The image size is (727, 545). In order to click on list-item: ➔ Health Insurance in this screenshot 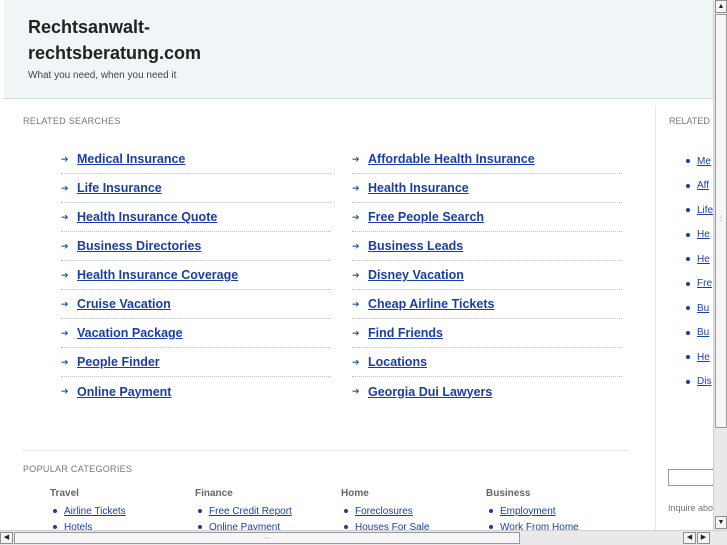, I will do `click(487, 188)`.